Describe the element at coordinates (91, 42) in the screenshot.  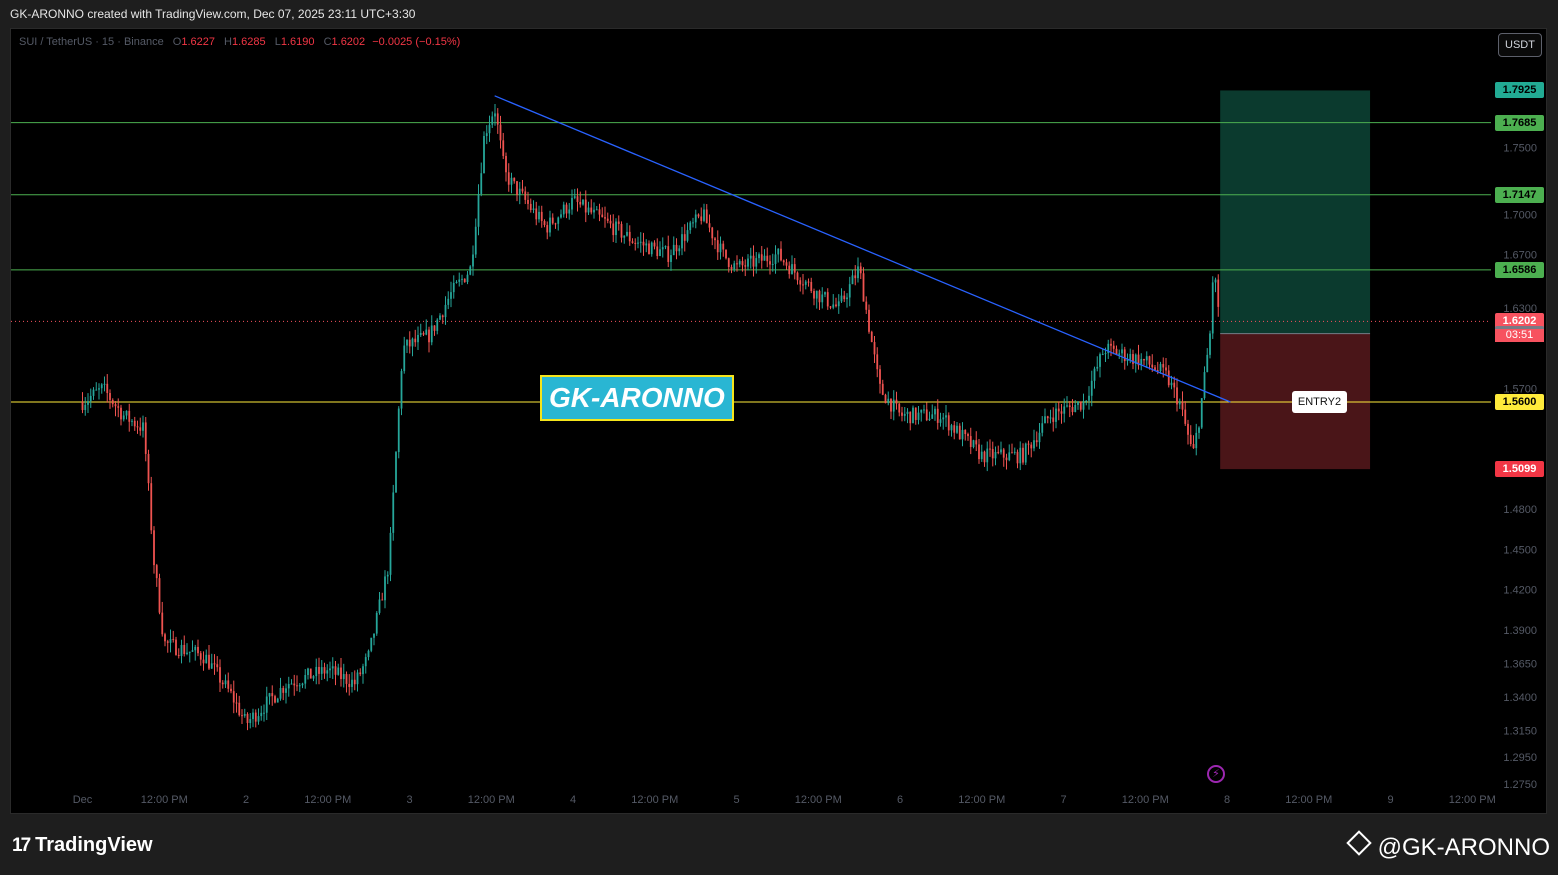
I see `symbol-info: SUI / TetherUS · 15 · Binance` at that location.